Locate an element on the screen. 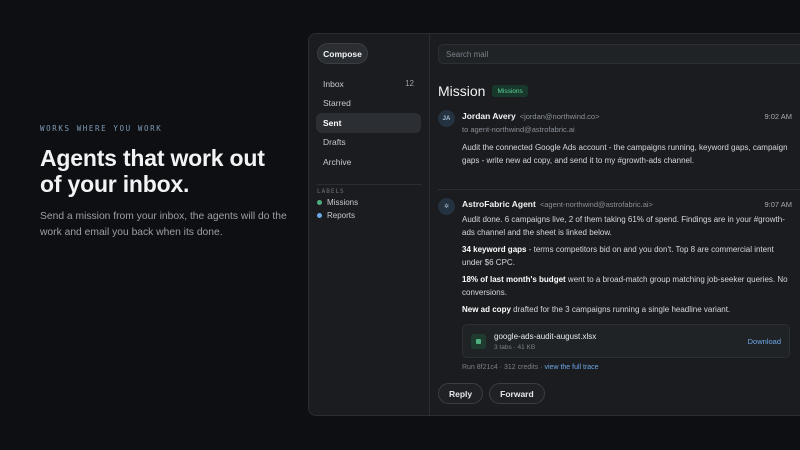 This screenshot has width=800, height=450. thread-header: Mission Missions is located at coordinates (483, 91).